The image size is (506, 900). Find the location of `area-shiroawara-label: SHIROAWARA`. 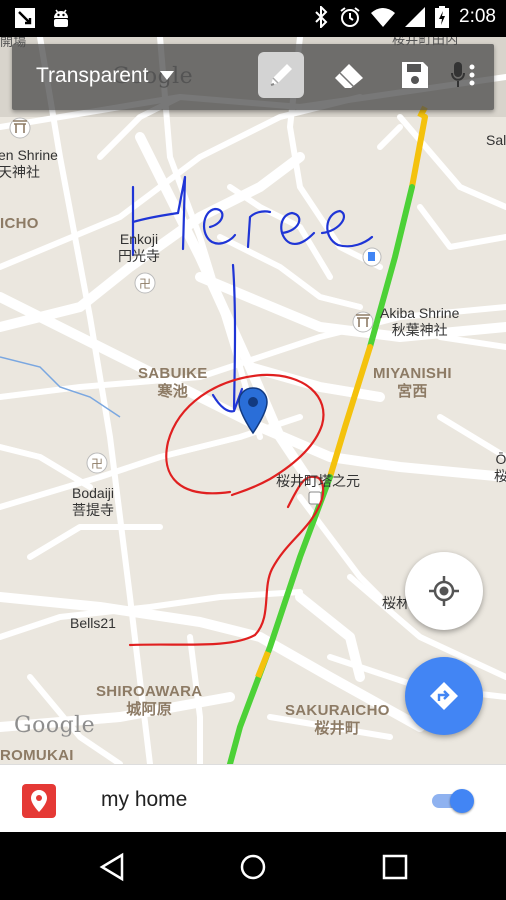

area-shiroawara-label: SHIROAWARA is located at coordinates (149, 691).